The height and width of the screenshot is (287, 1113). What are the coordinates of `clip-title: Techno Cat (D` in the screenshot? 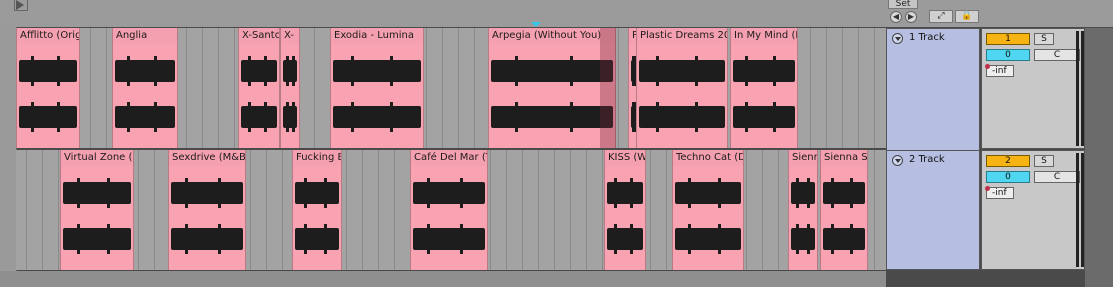 It's located at (708, 158).